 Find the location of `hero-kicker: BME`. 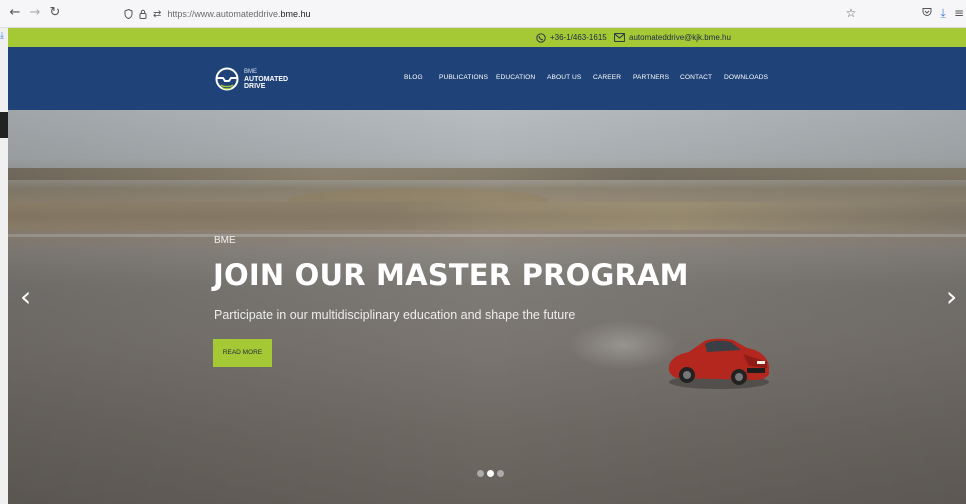

hero-kicker: BME is located at coordinates (225, 240).